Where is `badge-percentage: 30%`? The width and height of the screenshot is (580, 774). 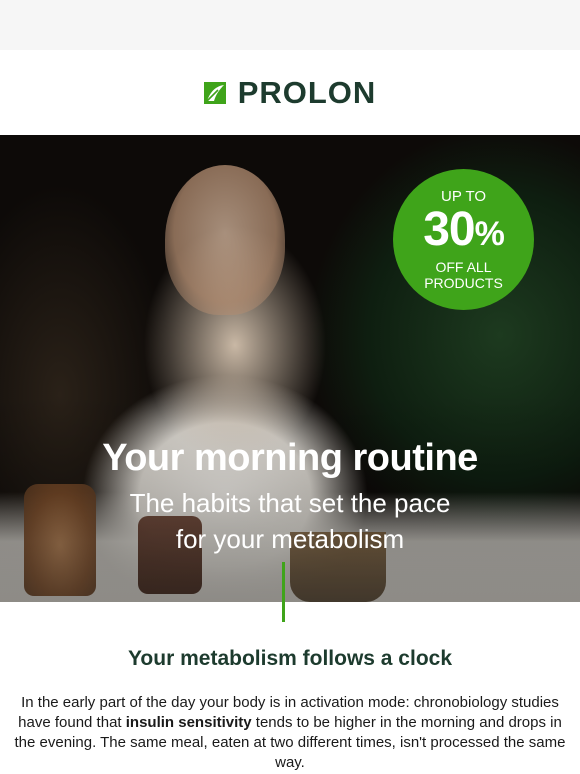
badge-percentage: 30% is located at coordinates (464, 230).